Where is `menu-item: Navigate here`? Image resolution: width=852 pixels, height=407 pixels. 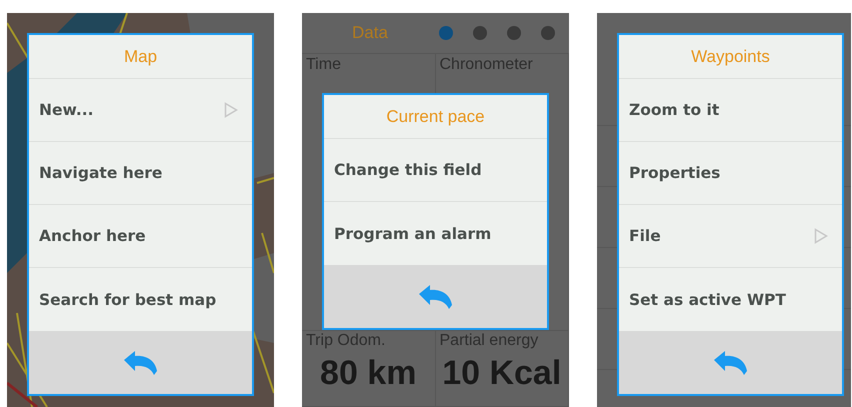 menu-item: Navigate here is located at coordinates (140, 173).